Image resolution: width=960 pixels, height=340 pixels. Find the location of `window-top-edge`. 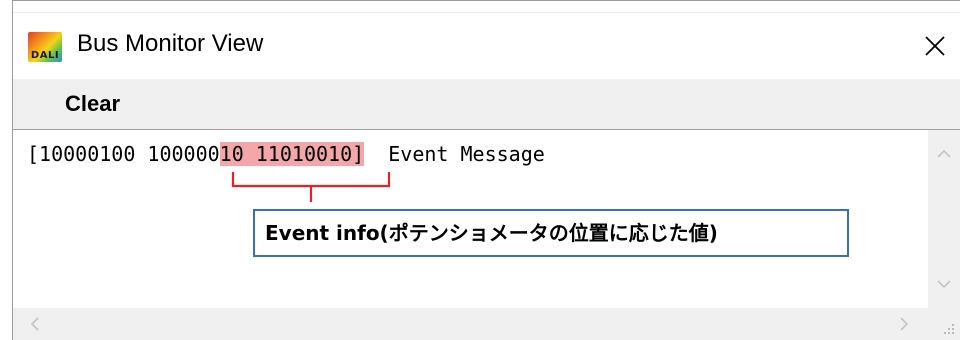

window-top-edge is located at coordinates (480, 6).